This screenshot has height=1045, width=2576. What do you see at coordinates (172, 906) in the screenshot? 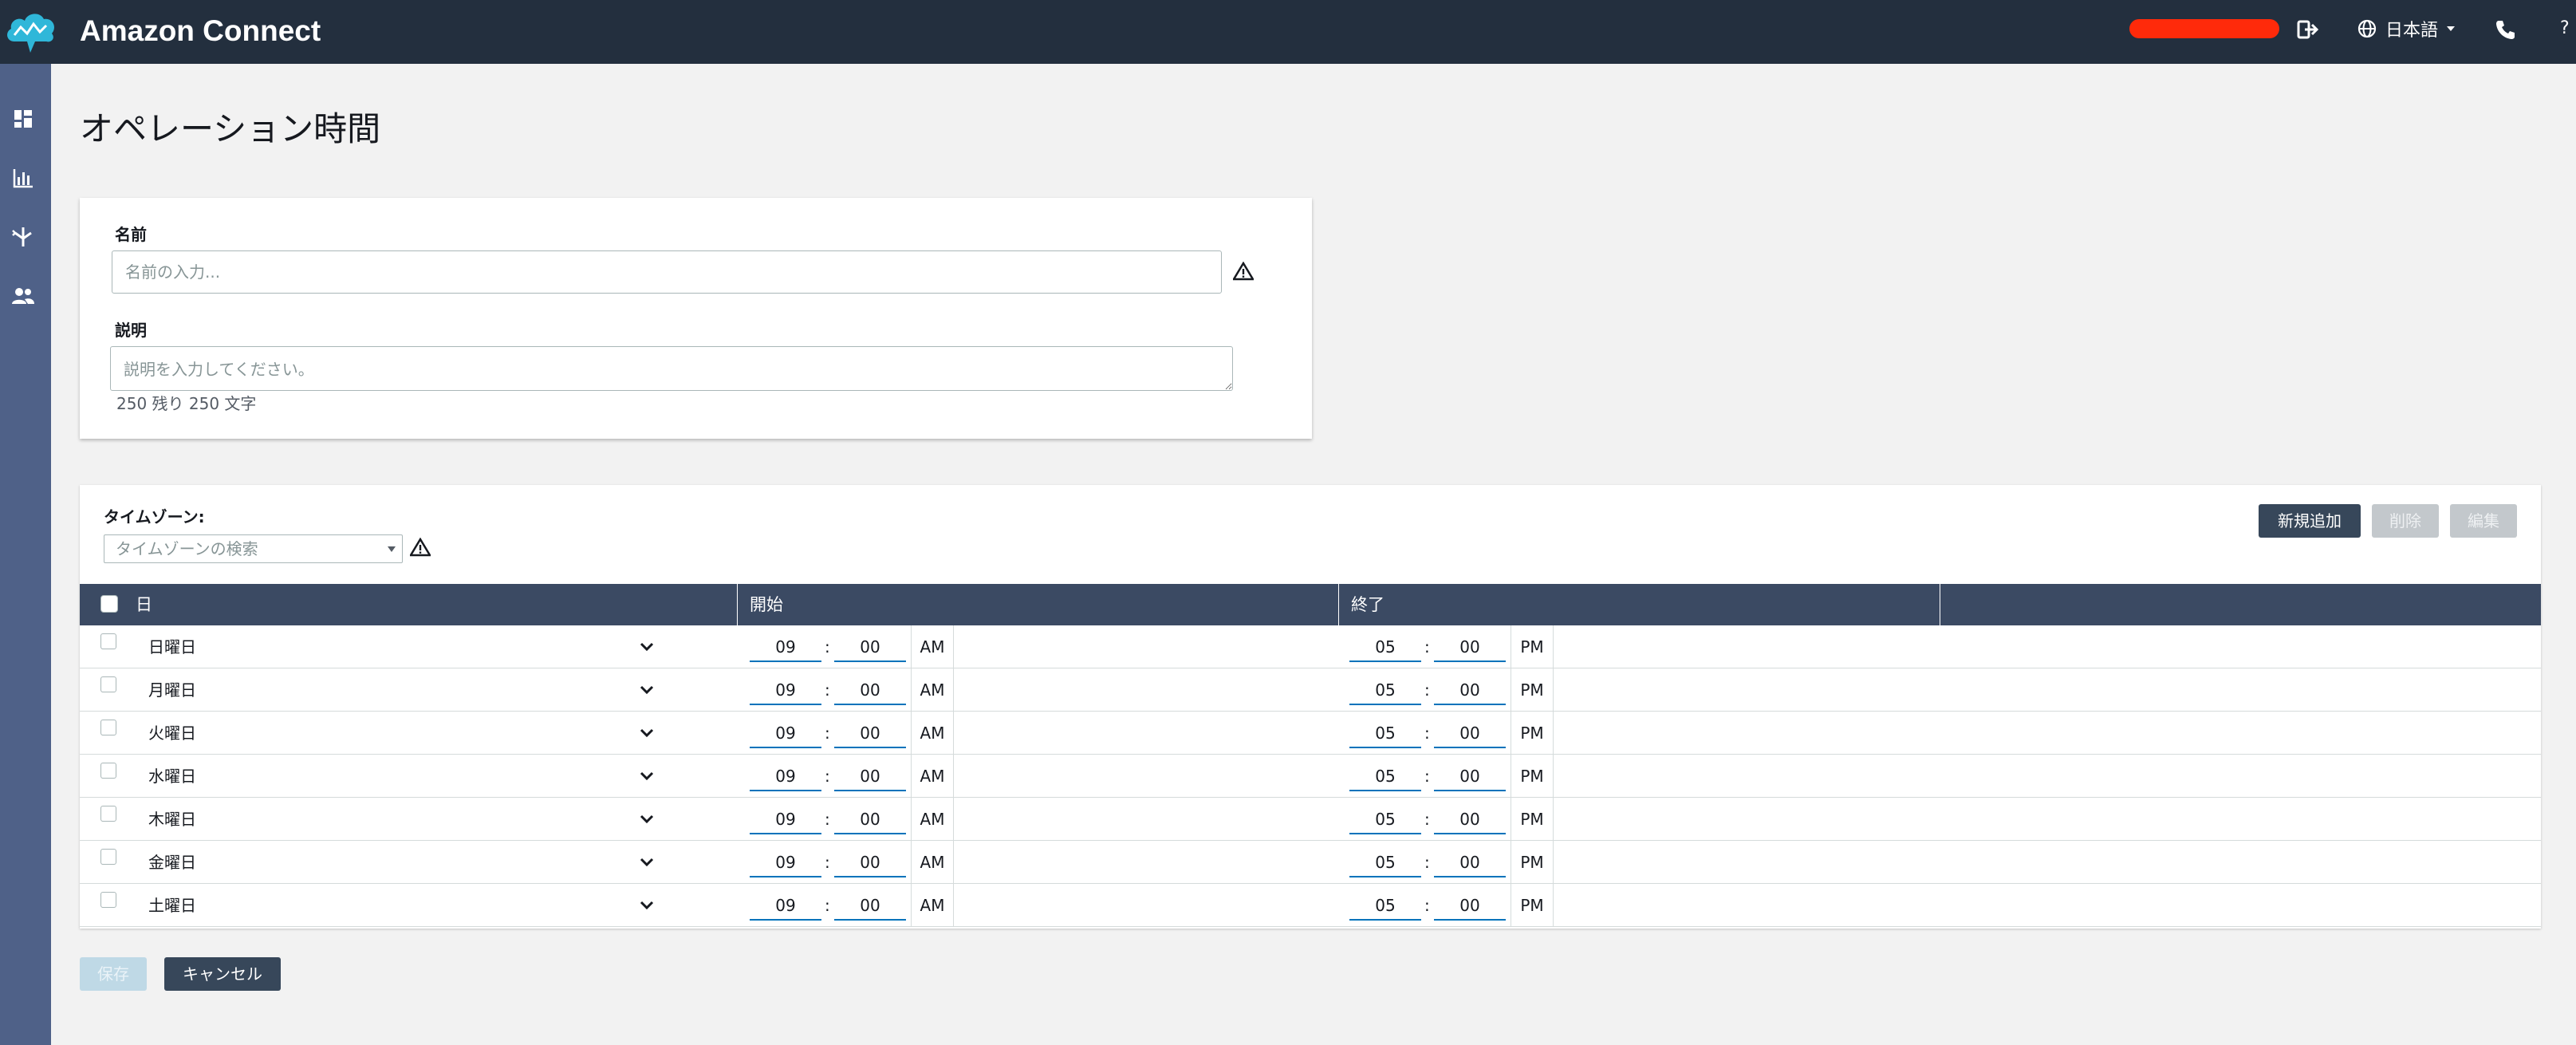
I see `day-select: 土曜日` at bounding box center [172, 906].